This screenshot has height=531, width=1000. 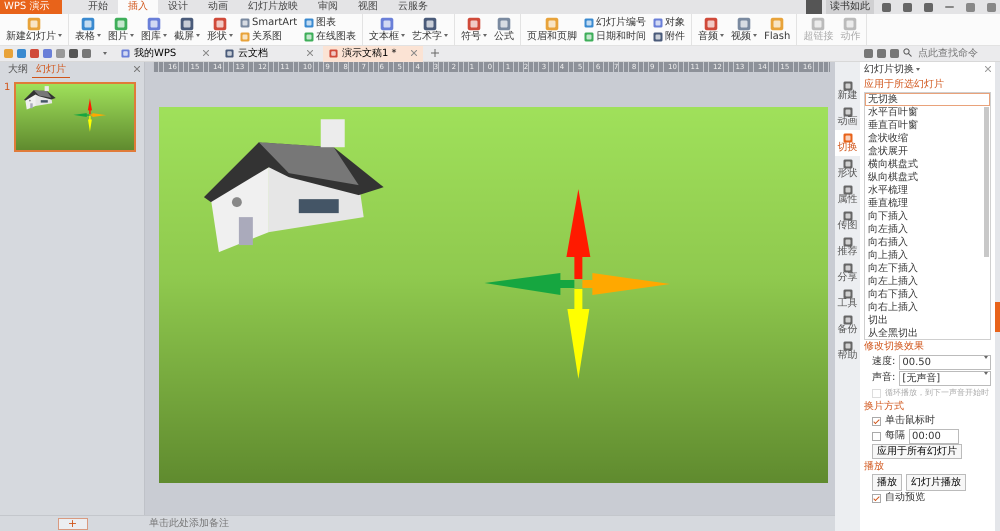 I want to click on transition-item: 水平百叶窗, so click(x=927, y=112).